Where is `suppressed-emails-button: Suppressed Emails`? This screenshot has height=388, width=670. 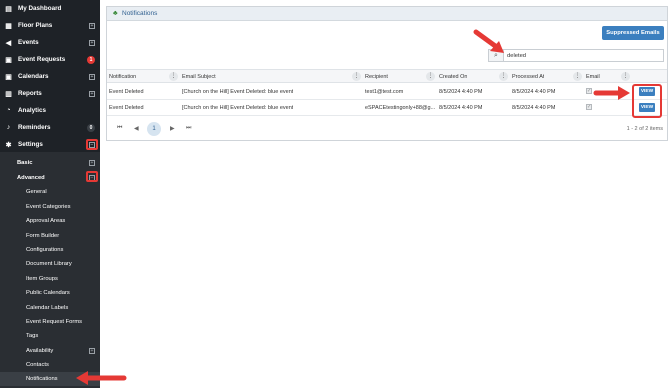 suppressed-emails-button: Suppressed Emails is located at coordinates (633, 33).